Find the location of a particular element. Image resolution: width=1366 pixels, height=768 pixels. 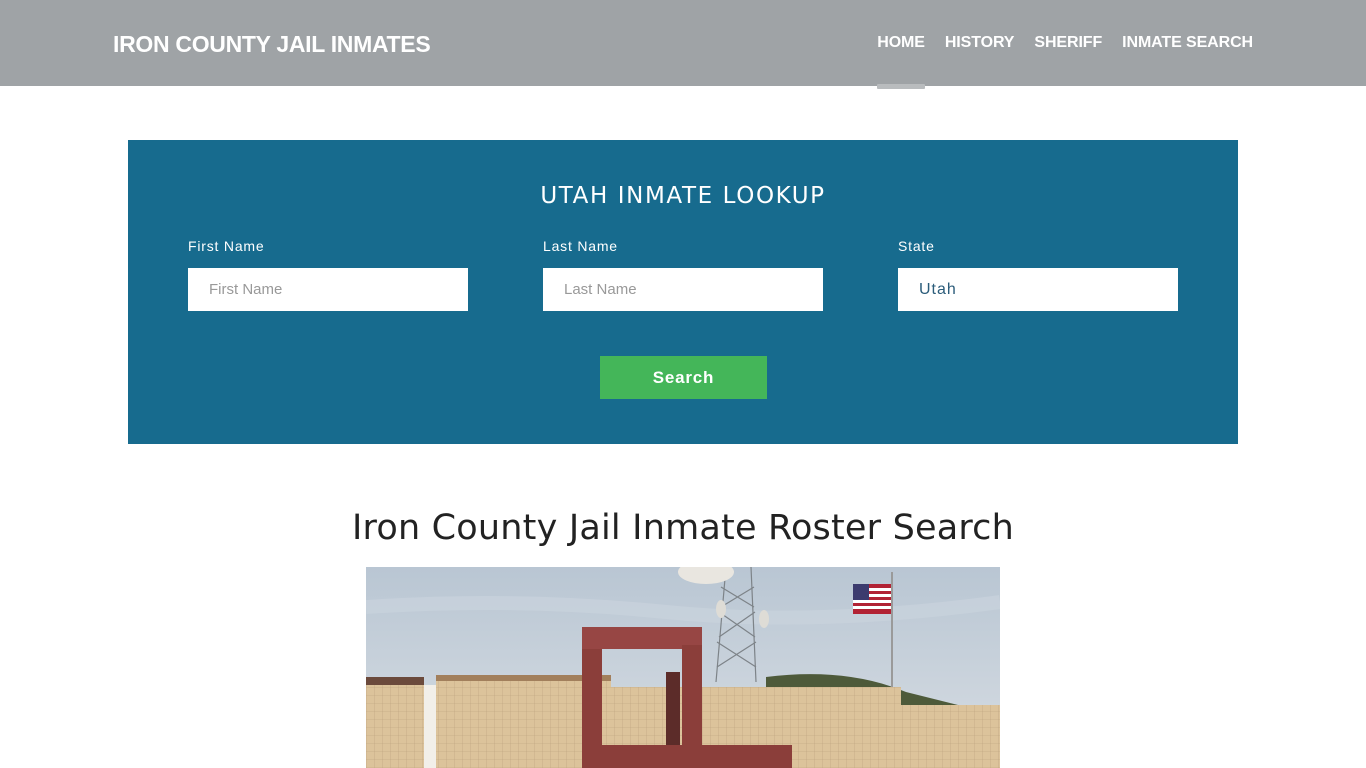

state-select: Utah is located at coordinates (1038, 289).